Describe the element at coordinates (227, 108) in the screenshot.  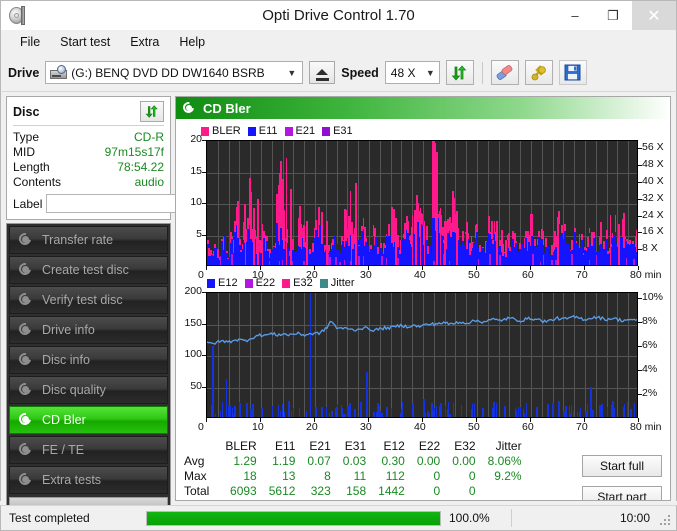
I see `chart-panel-title: CD Bler` at that location.